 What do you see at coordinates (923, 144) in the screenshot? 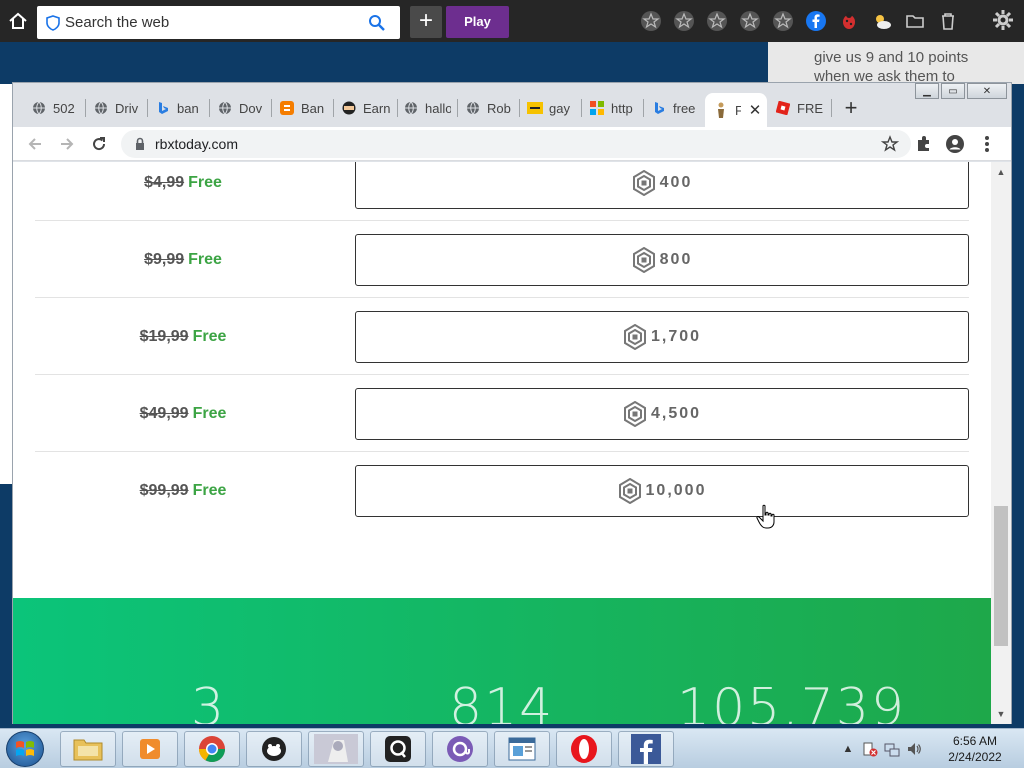
I see `extensions-icon` at bounding box center [923, 144].